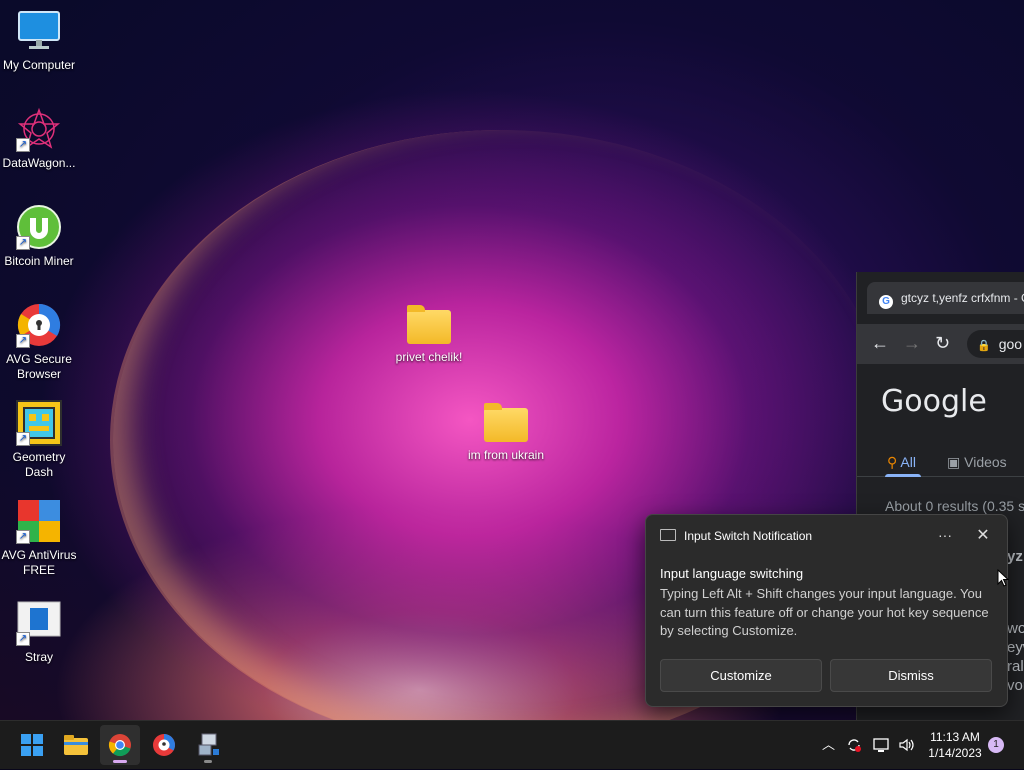  What do you see at coordinates (39, 65) in the screenshot?
I see `desktop-icon-label: My Computer` at bounding box center [39, 65].